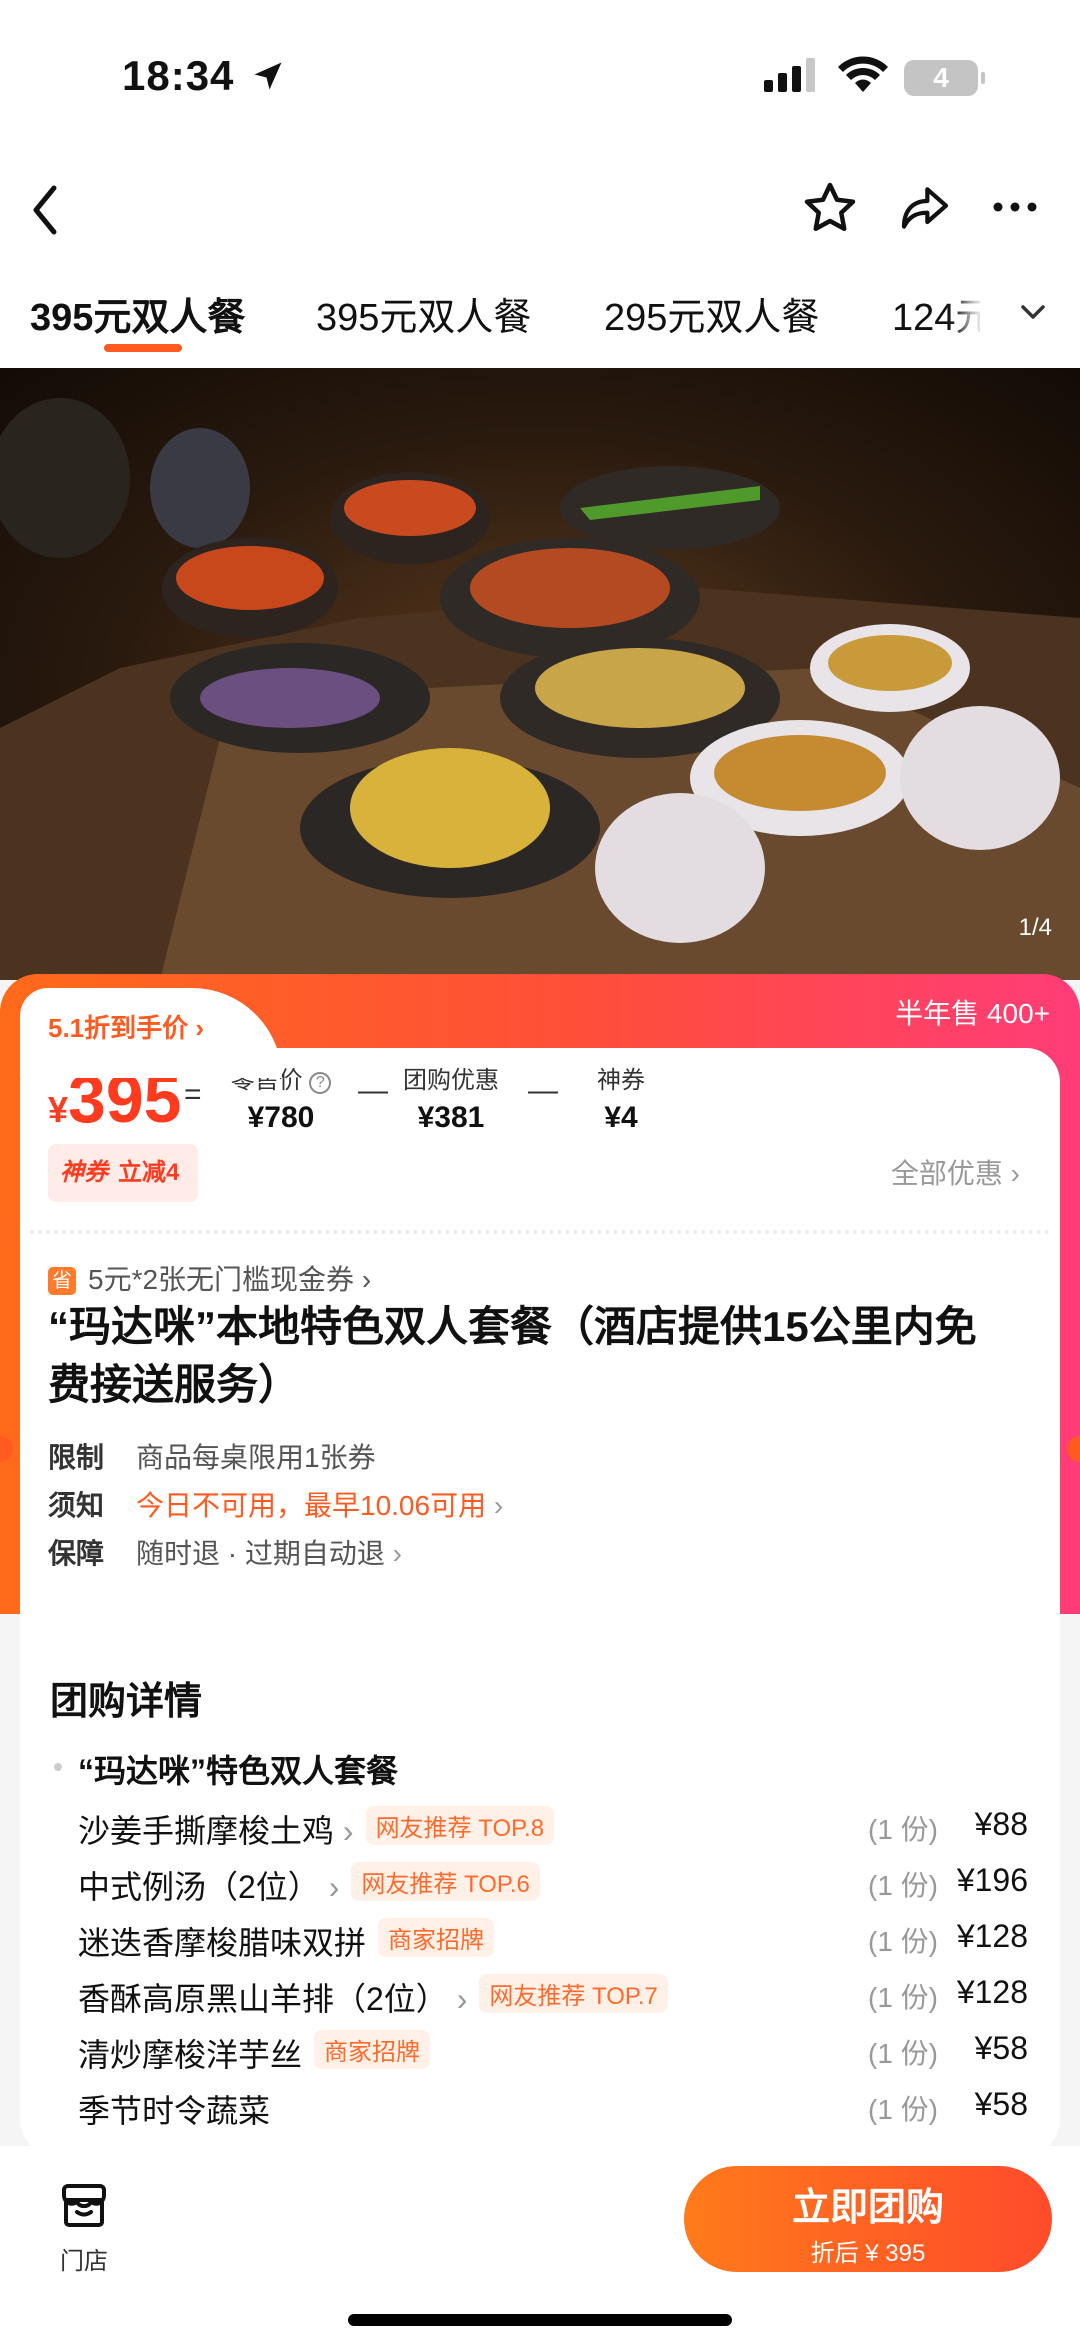 The image size is (1080, 2347). Describe the element at coordinates (944, 78) in the screenshot. I see `battery-indicator: 4` at that location.